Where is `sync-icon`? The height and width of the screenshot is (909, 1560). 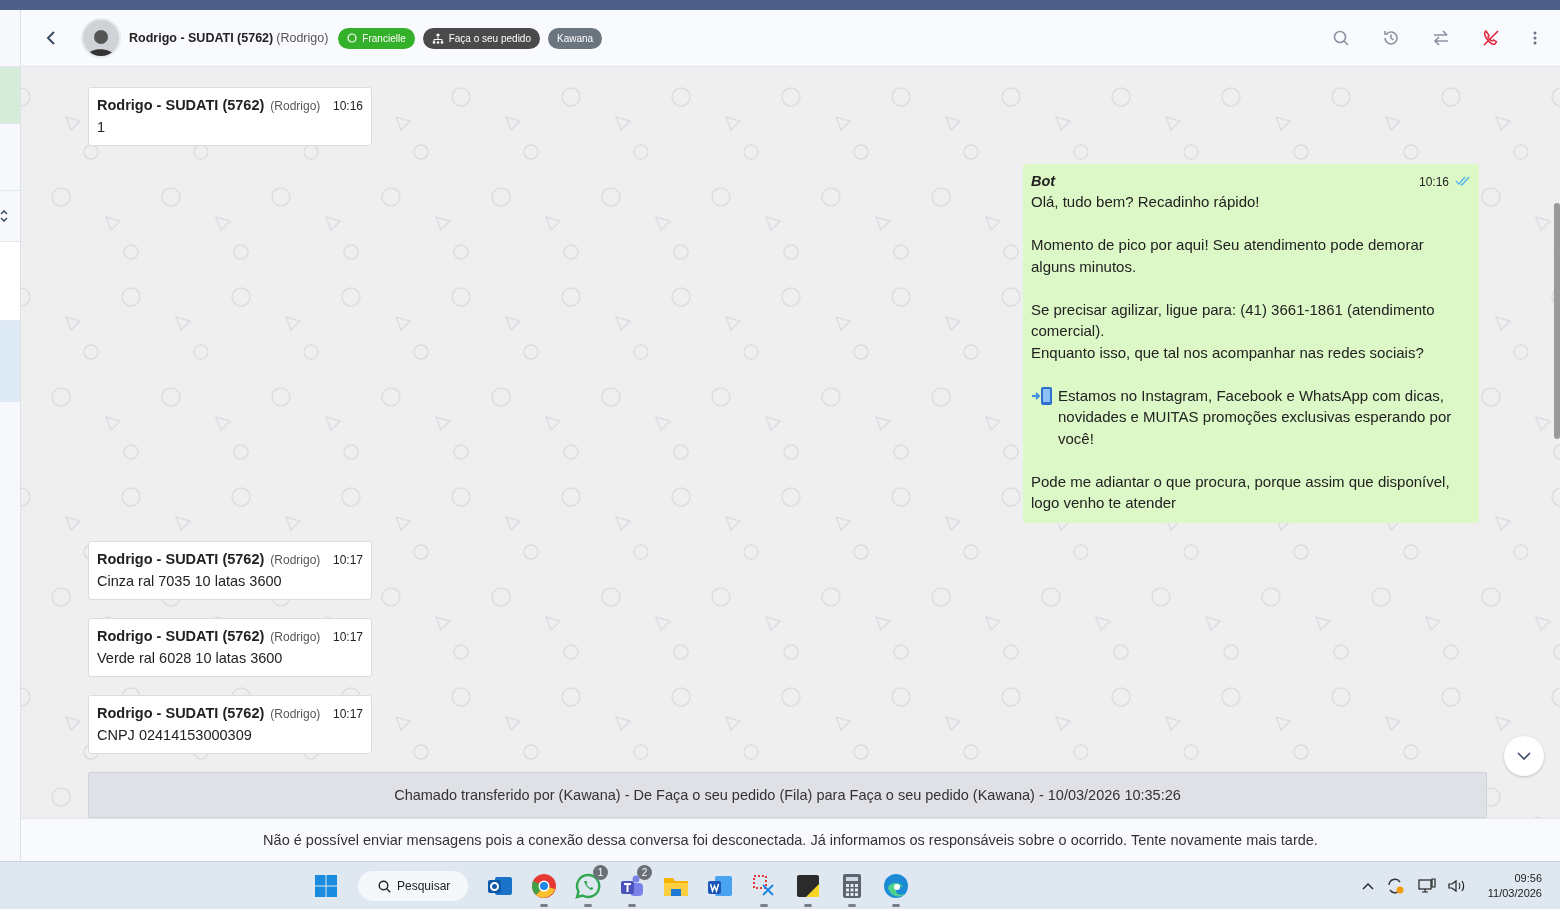
sync-icon is located at coordinates (1395, 885).